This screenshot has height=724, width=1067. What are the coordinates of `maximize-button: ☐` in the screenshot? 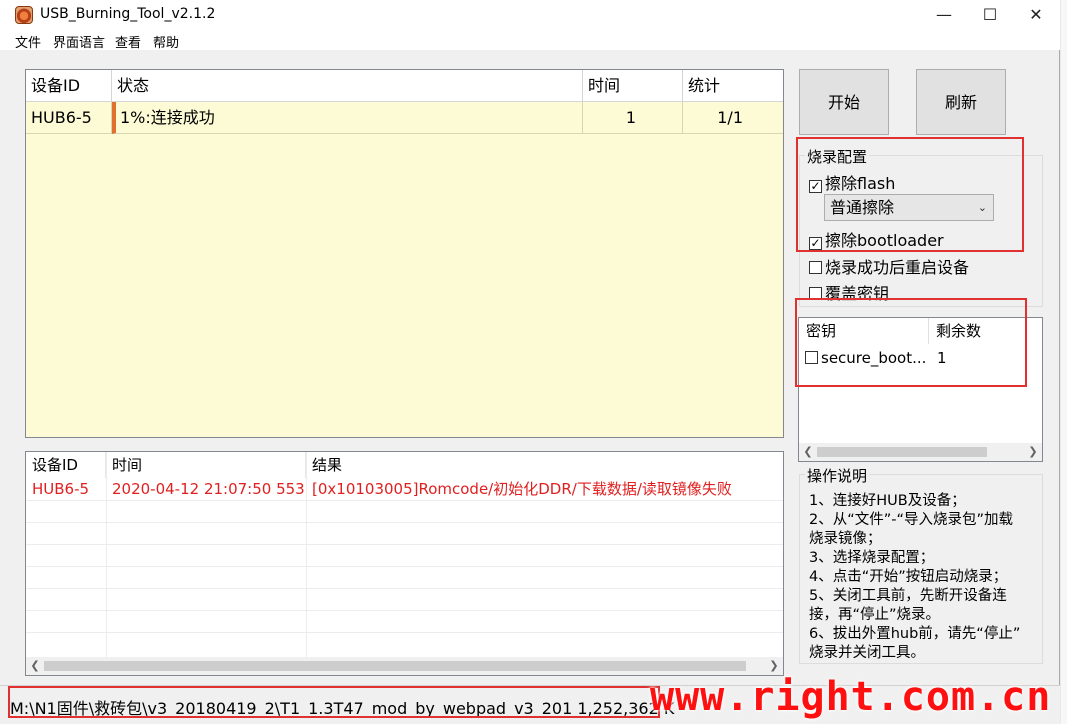 It's located at (990, 15).